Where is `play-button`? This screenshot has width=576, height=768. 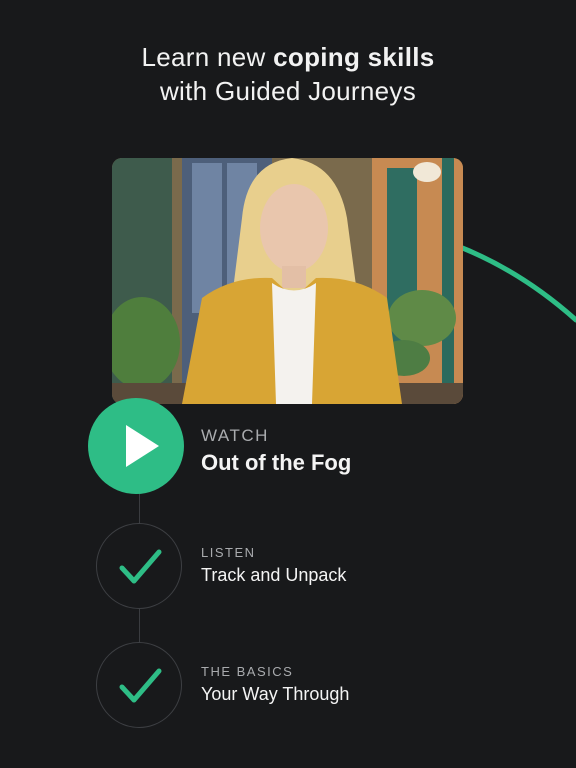
play-button is located at coordinates (136, 446).